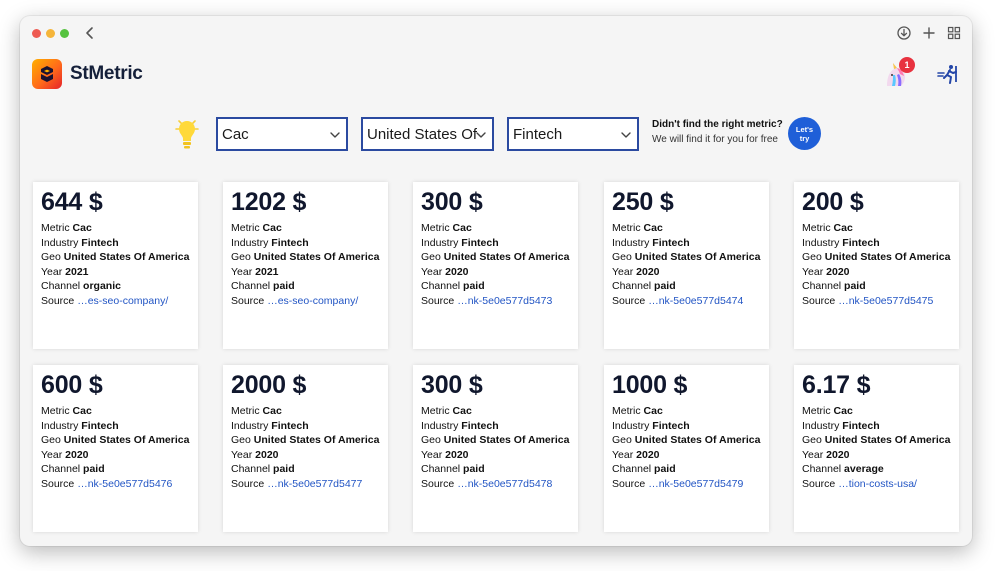  Describe the element at coordinates (695, 484) in the screenshot. I see `source-link: …nk-5e0e577d5479` at that location.